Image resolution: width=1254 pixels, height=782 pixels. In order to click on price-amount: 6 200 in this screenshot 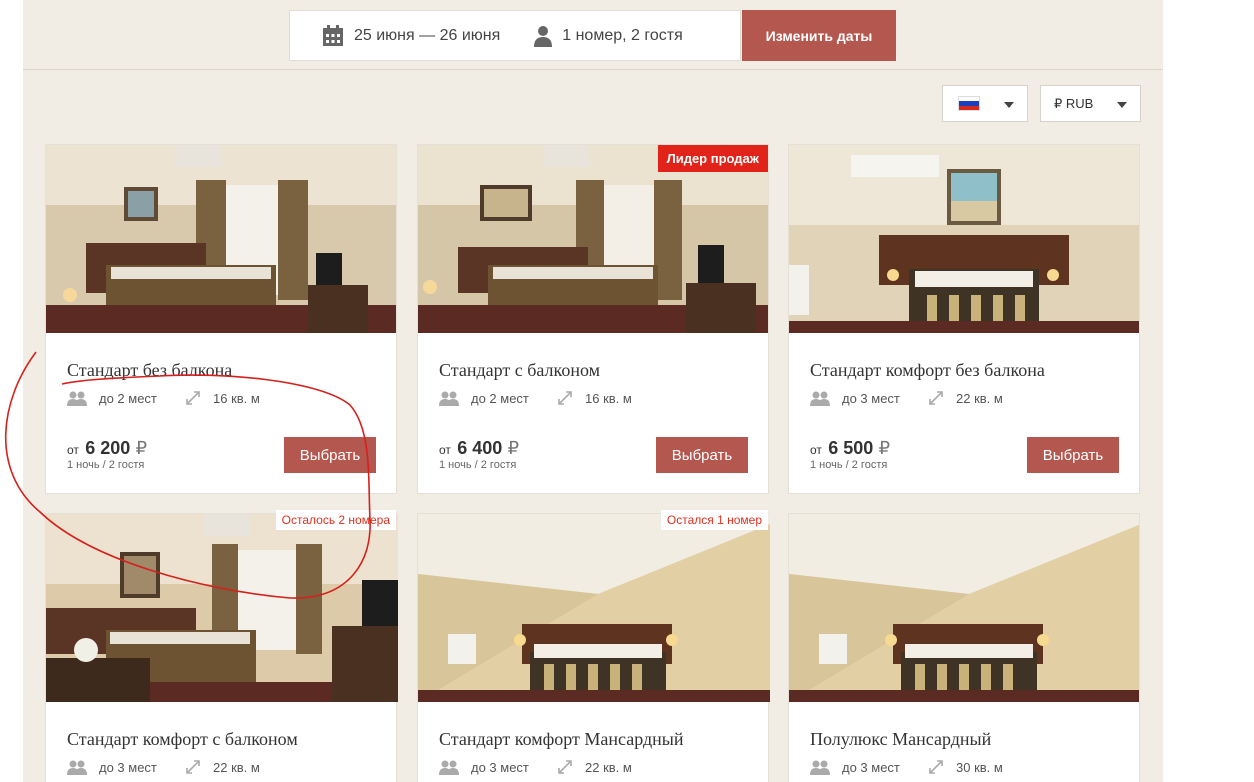, I will do `click(108, 448)`.